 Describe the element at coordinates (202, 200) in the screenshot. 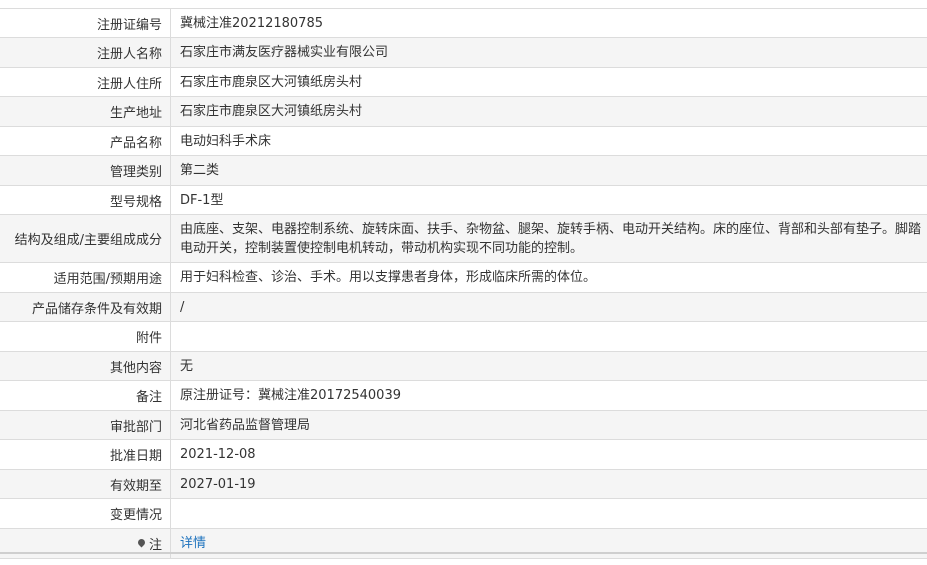

I see `row-value: DF-1型` at that location.